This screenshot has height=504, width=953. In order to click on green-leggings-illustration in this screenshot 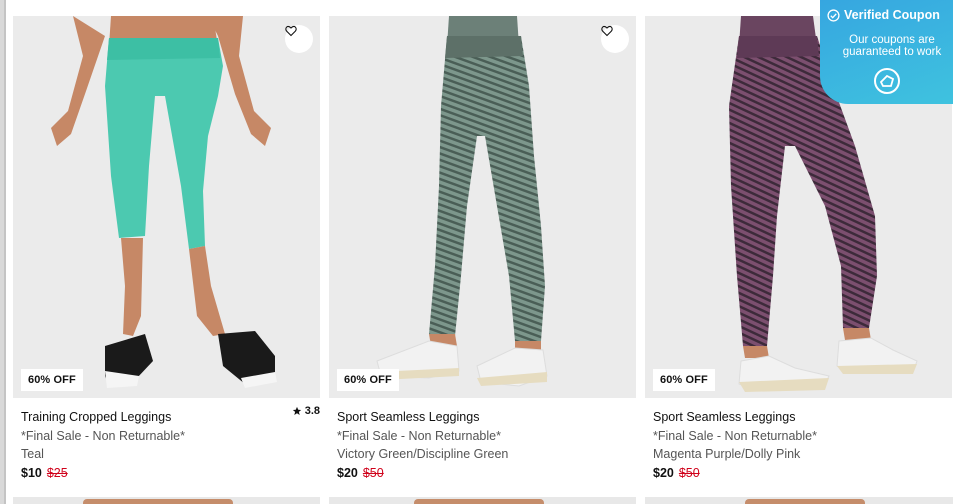, I will do `click(462, 201)`.